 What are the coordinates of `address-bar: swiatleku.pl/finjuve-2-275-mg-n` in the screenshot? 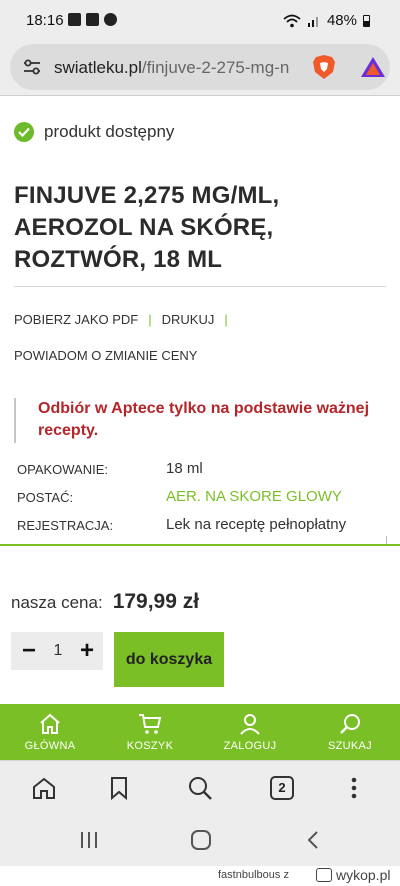 It's located at (200, 67).